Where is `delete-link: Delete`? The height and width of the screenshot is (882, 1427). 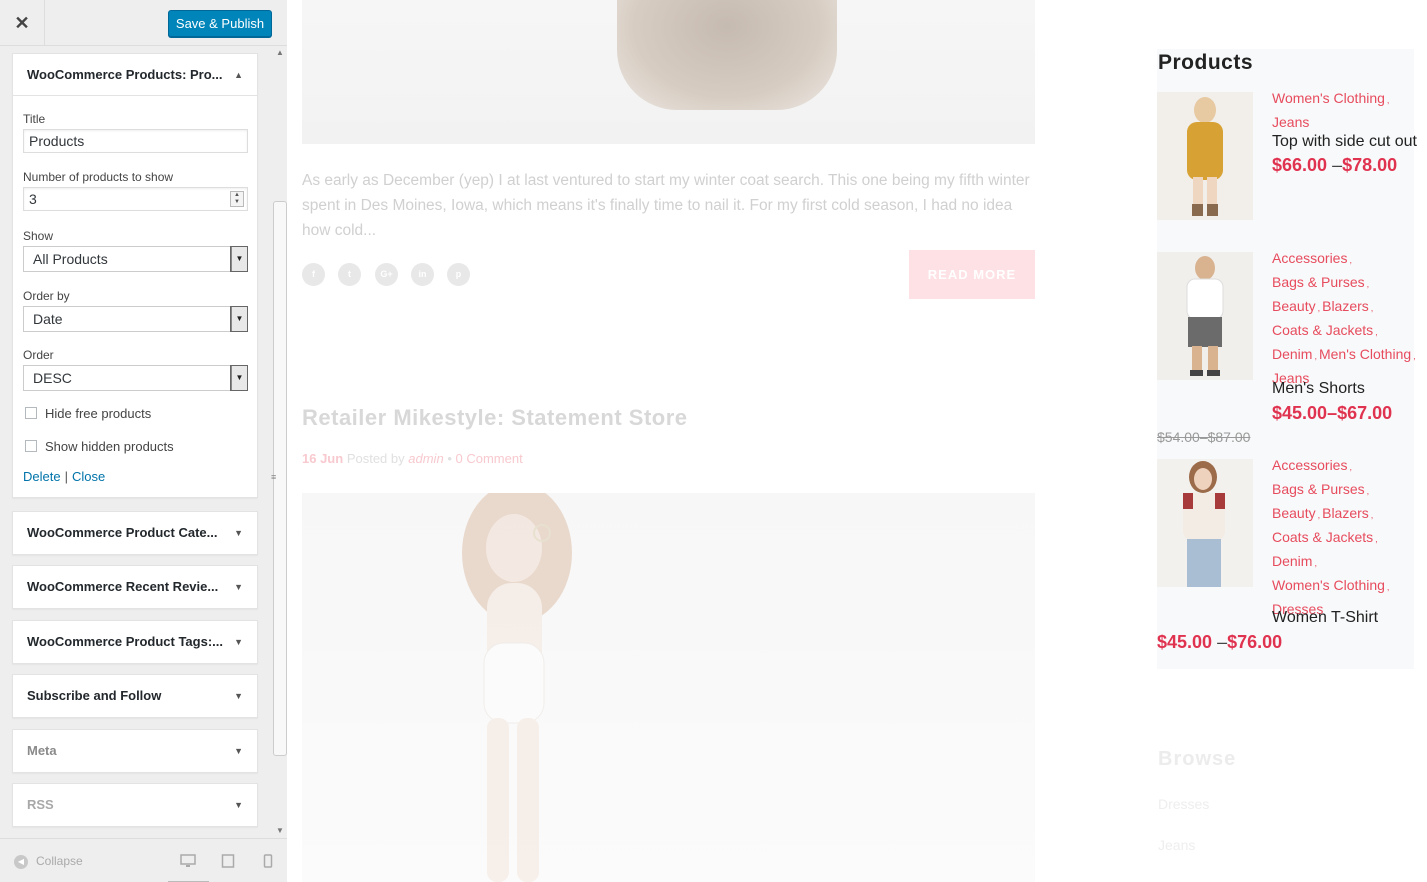
delete-link: Delete is located at coordinates (42, 476).